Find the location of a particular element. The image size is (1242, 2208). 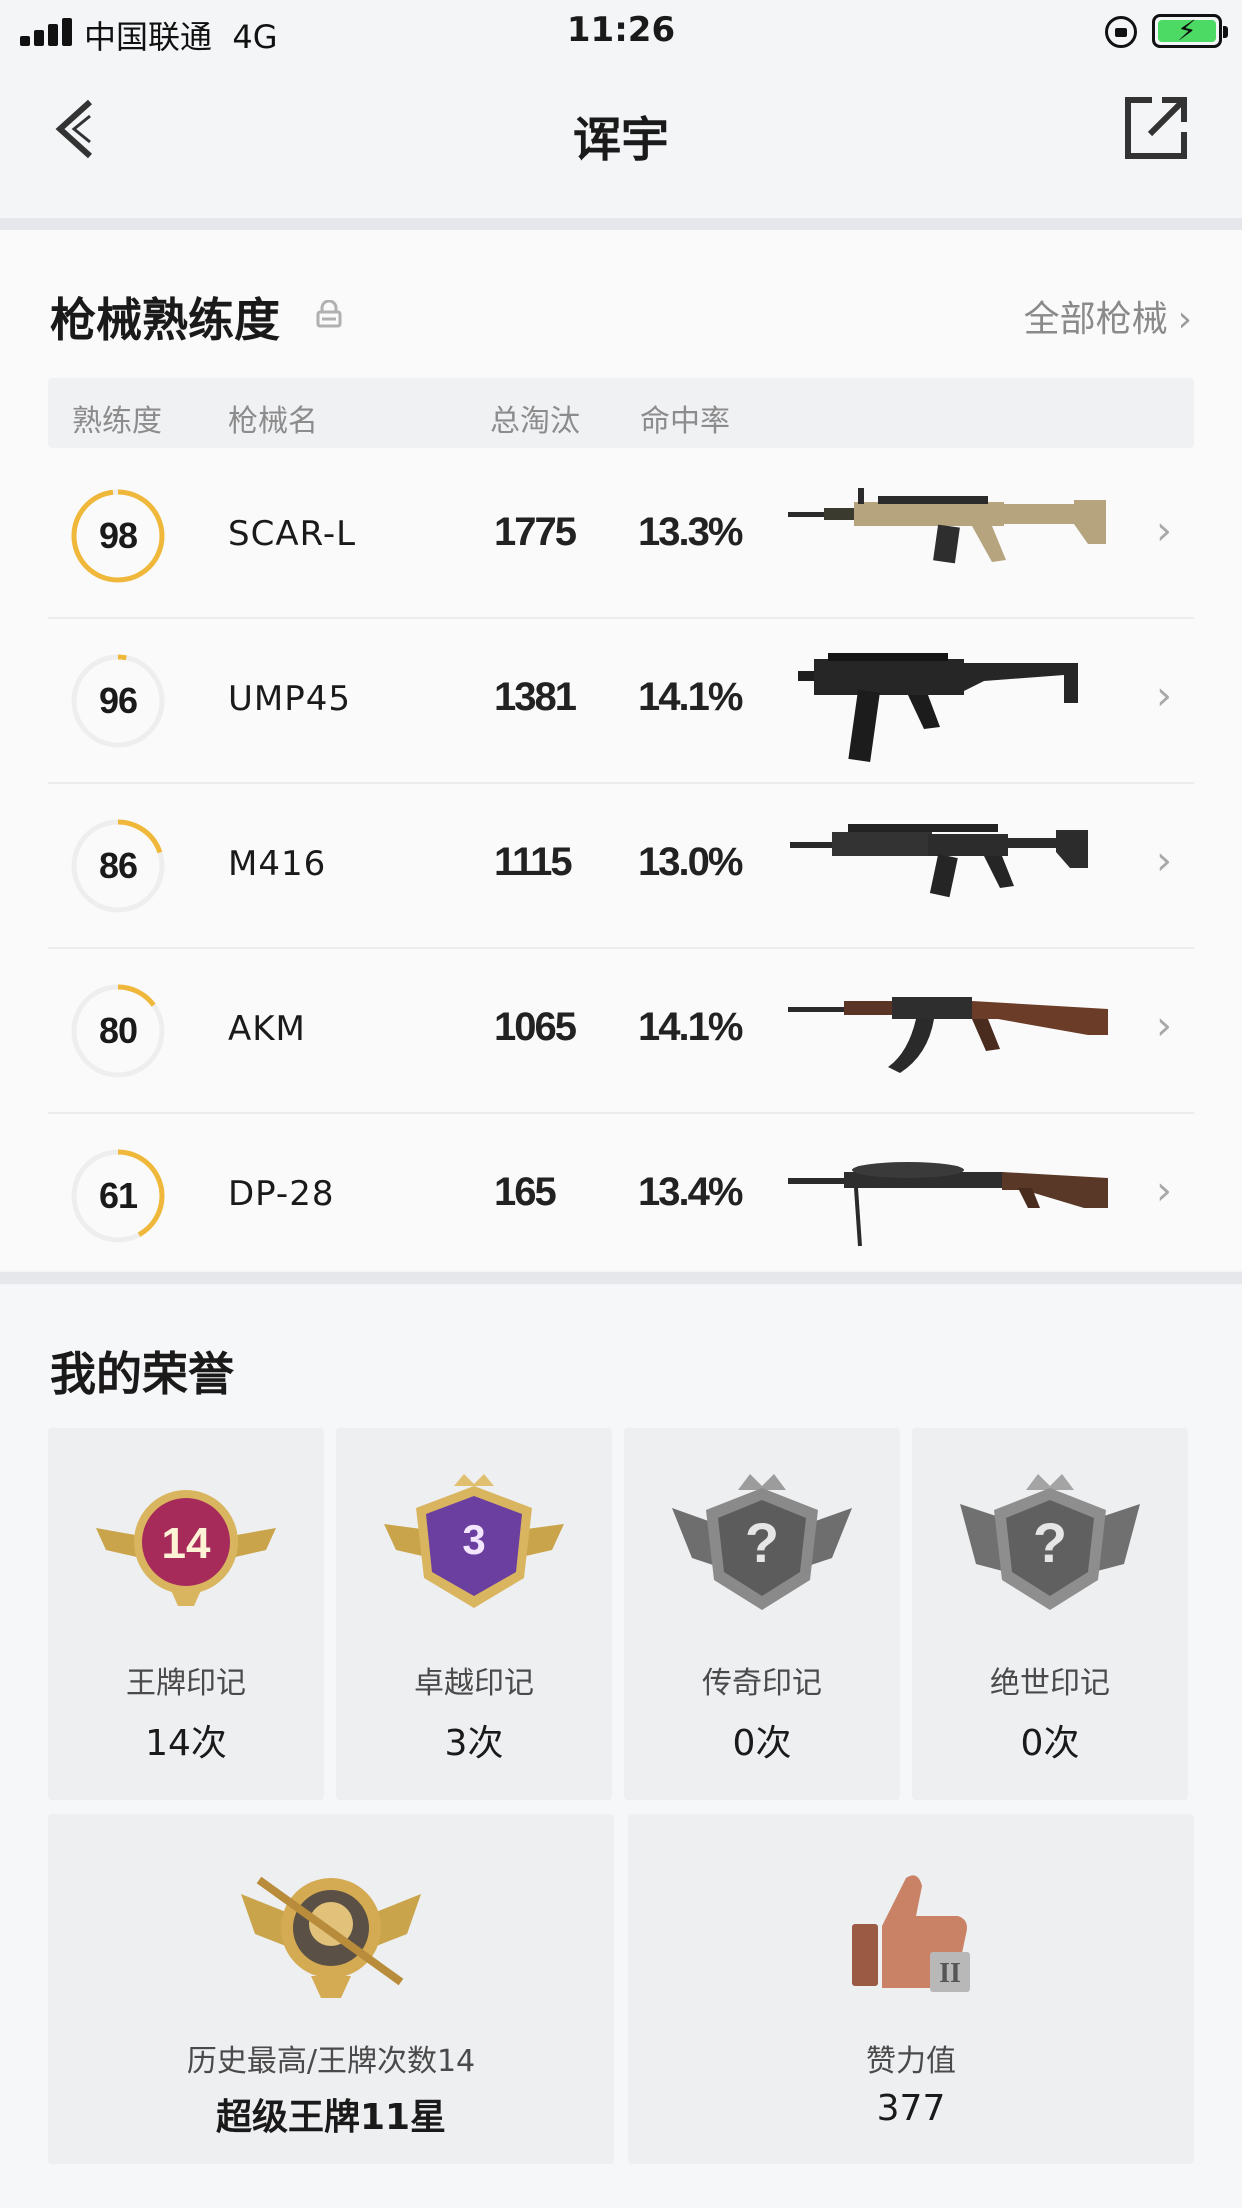

proficiency-value: 86 is located at coordinates (118, 865).